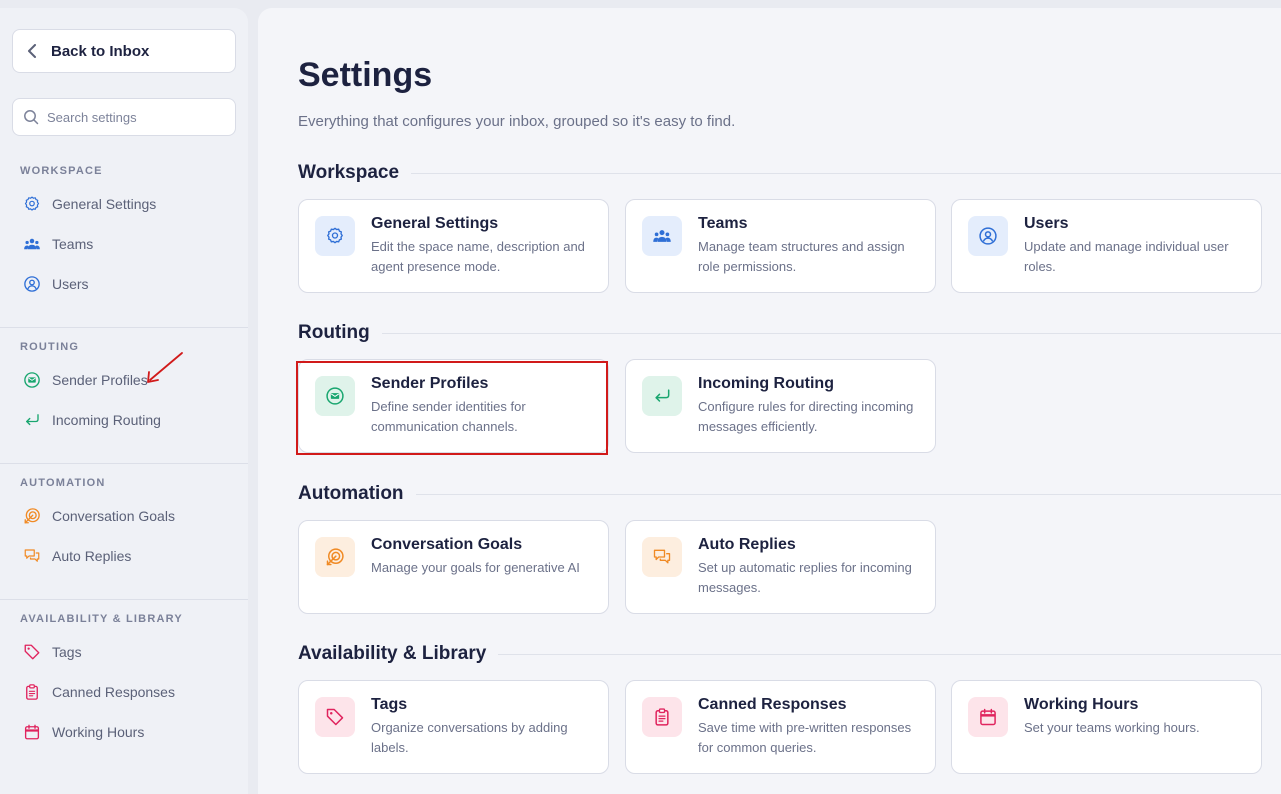 This screenshot has width=1281, height=794. What do you see at coordinates (1081, 704) in the screenshot?
I see `card-title: Working Hours` at bounding box center [1081, 704].